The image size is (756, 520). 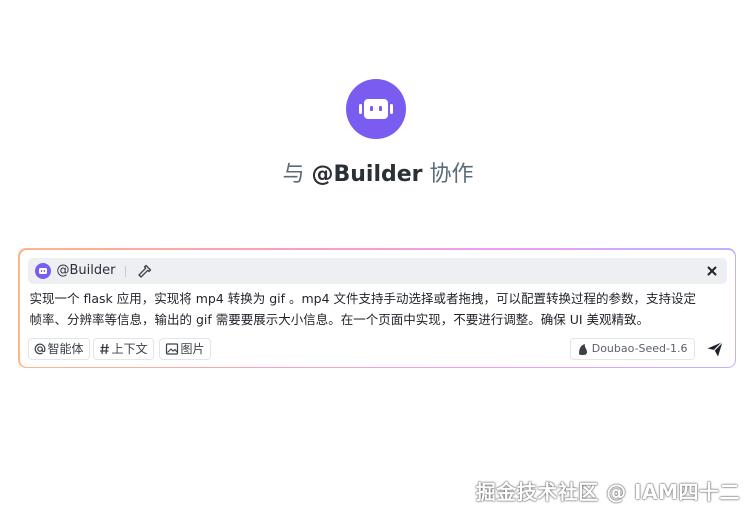 I want to click on chip-label: 上下文, so click(x=129, y=348).